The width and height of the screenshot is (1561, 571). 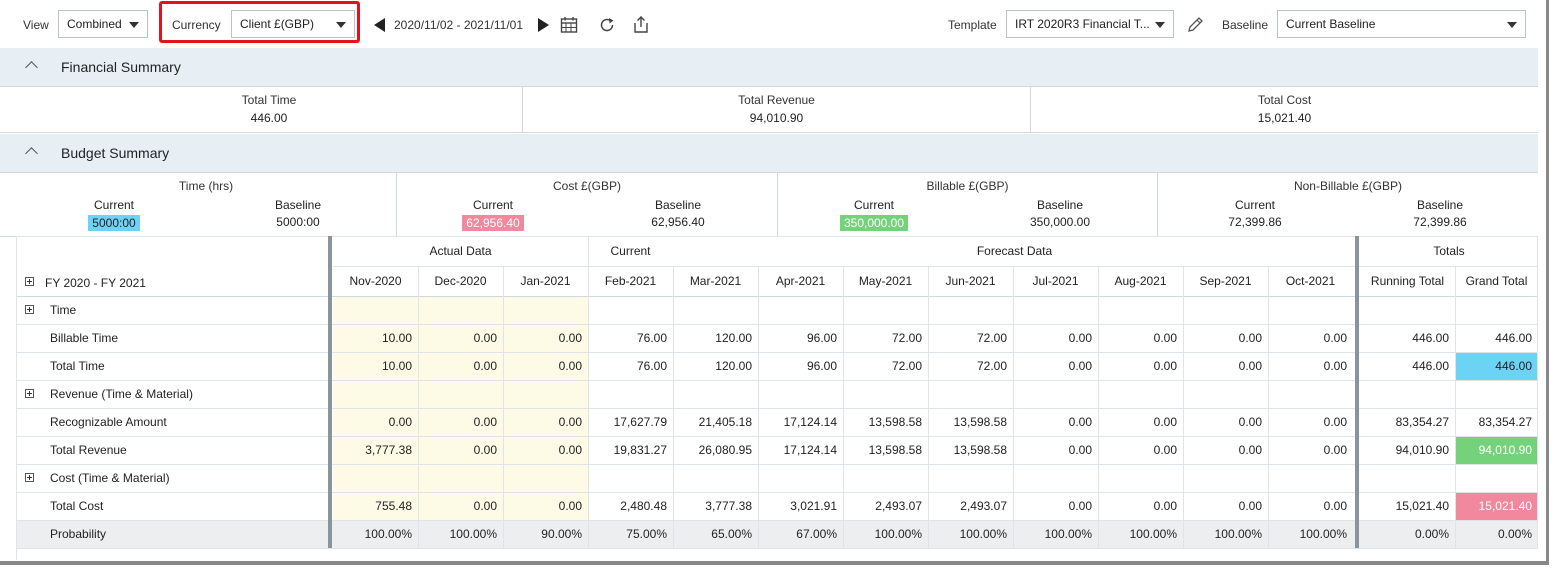 I want to click on view-select: Combined, so click(x=103, y=24).